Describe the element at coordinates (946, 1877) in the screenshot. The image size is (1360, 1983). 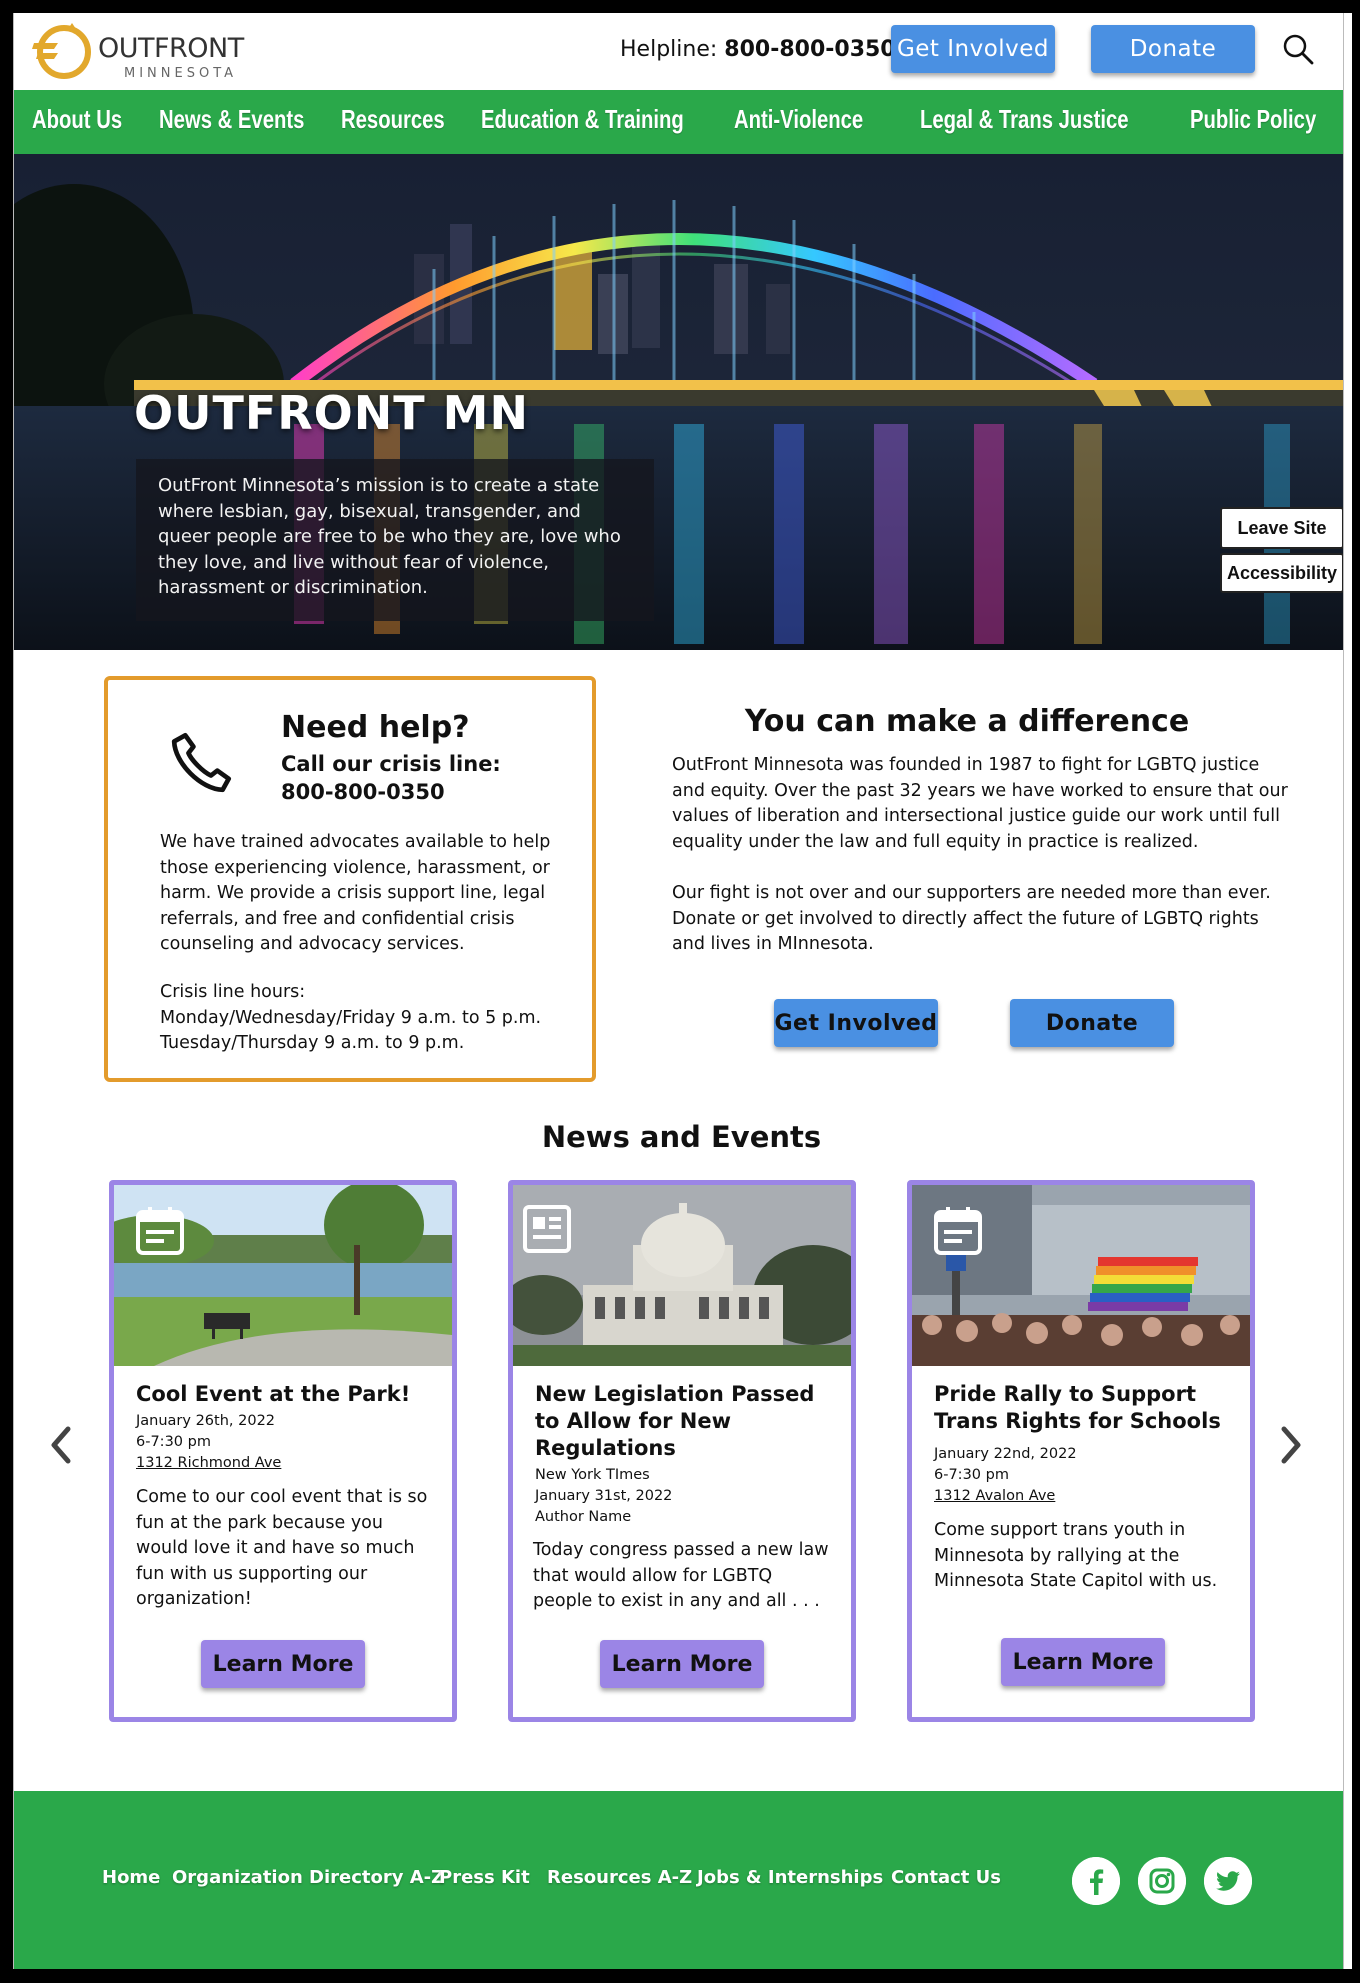
I see `footer-link-contact-us: Contact Us` at that location.